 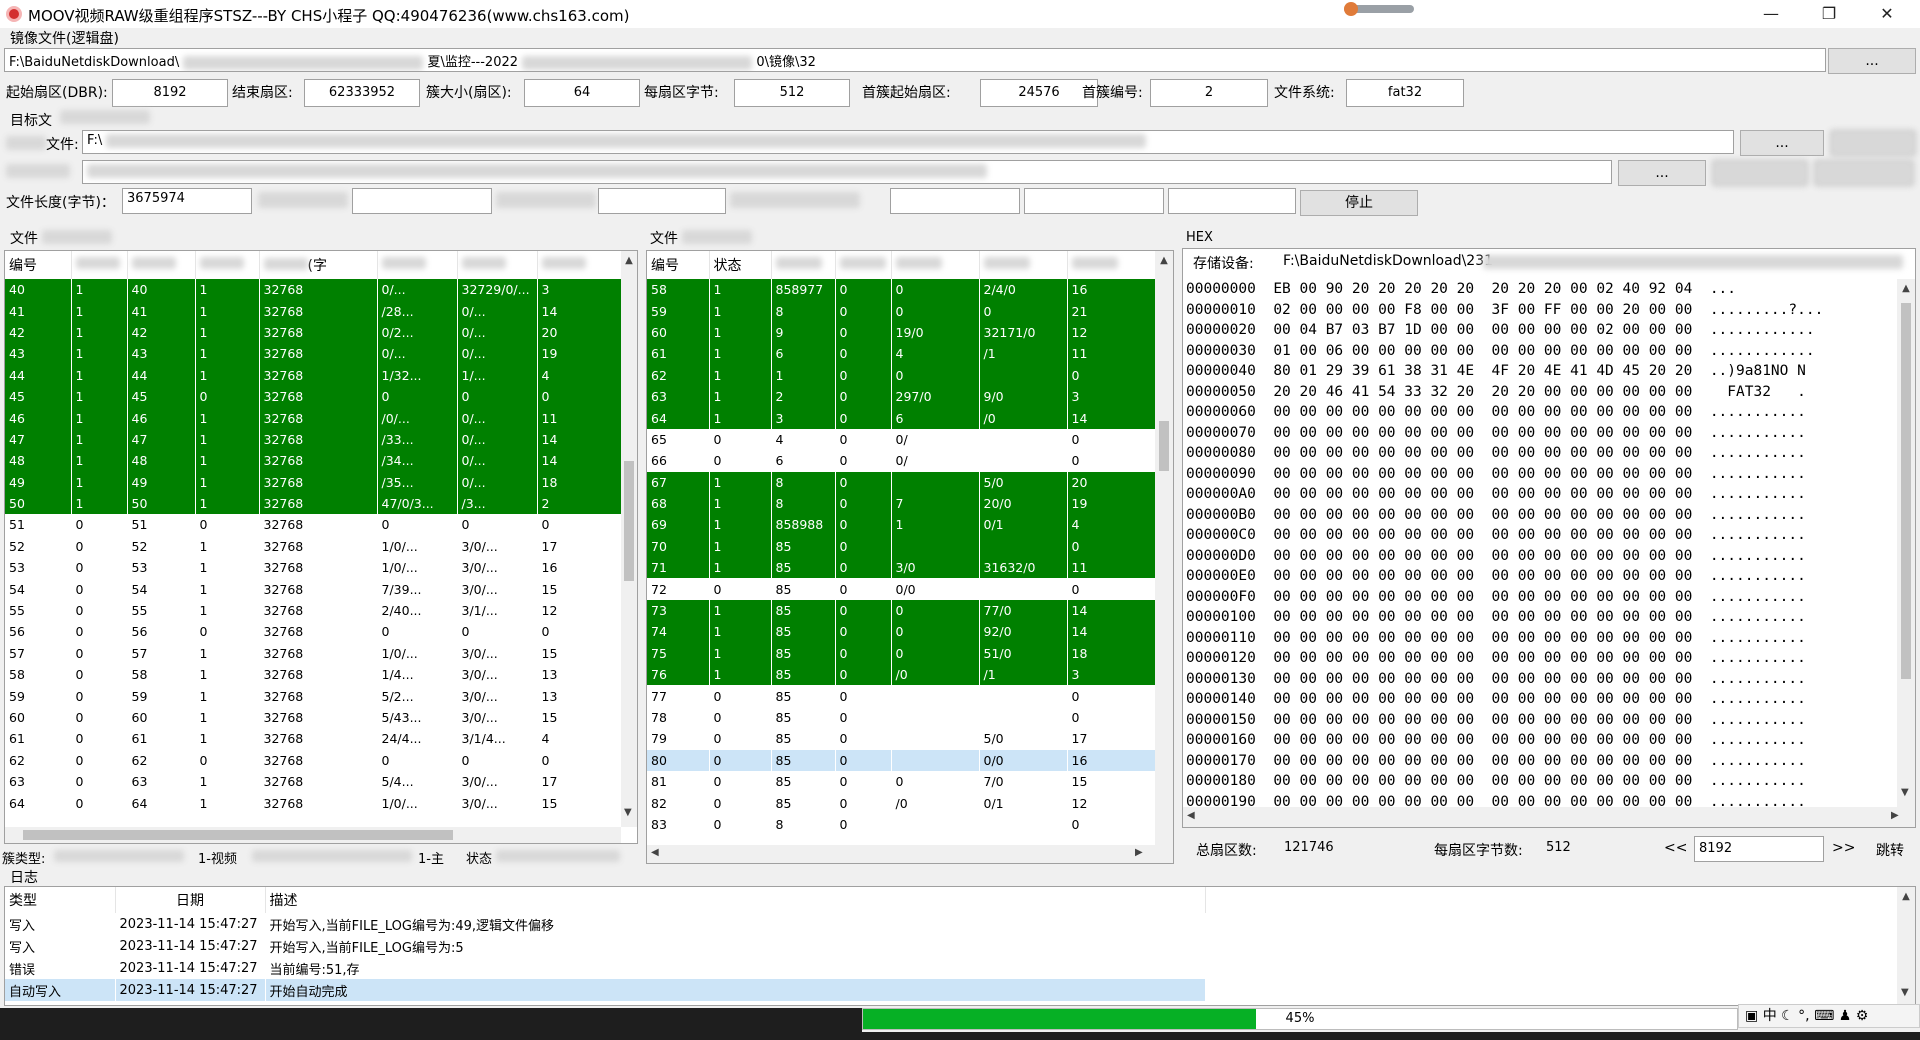 I want to click on left-vscroll-thumb, so click(x=629, y=521).